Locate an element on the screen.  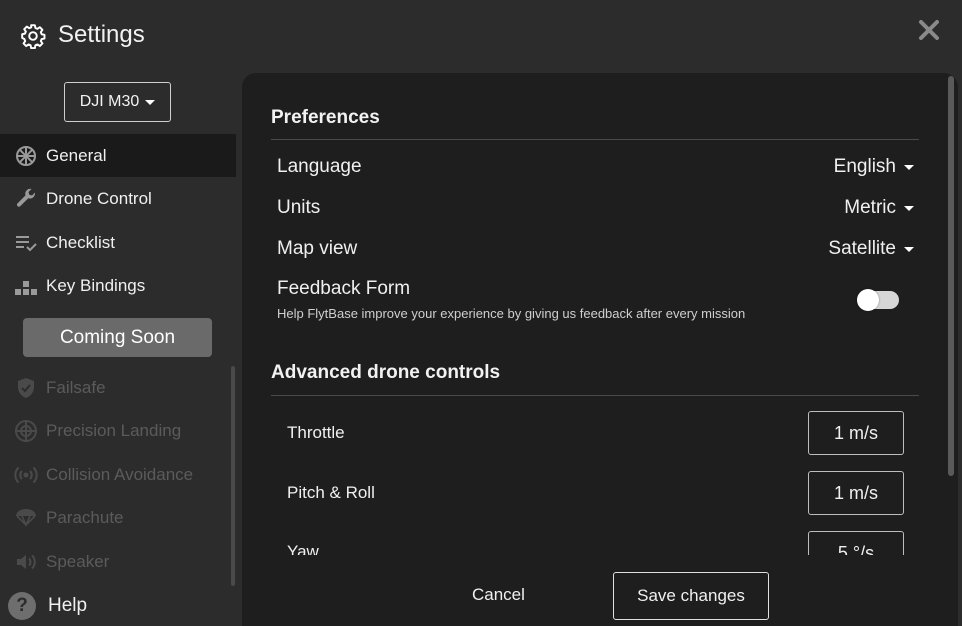
sidebar-item-key-bindings: Key Bindings is located at coordinates (118, 285).